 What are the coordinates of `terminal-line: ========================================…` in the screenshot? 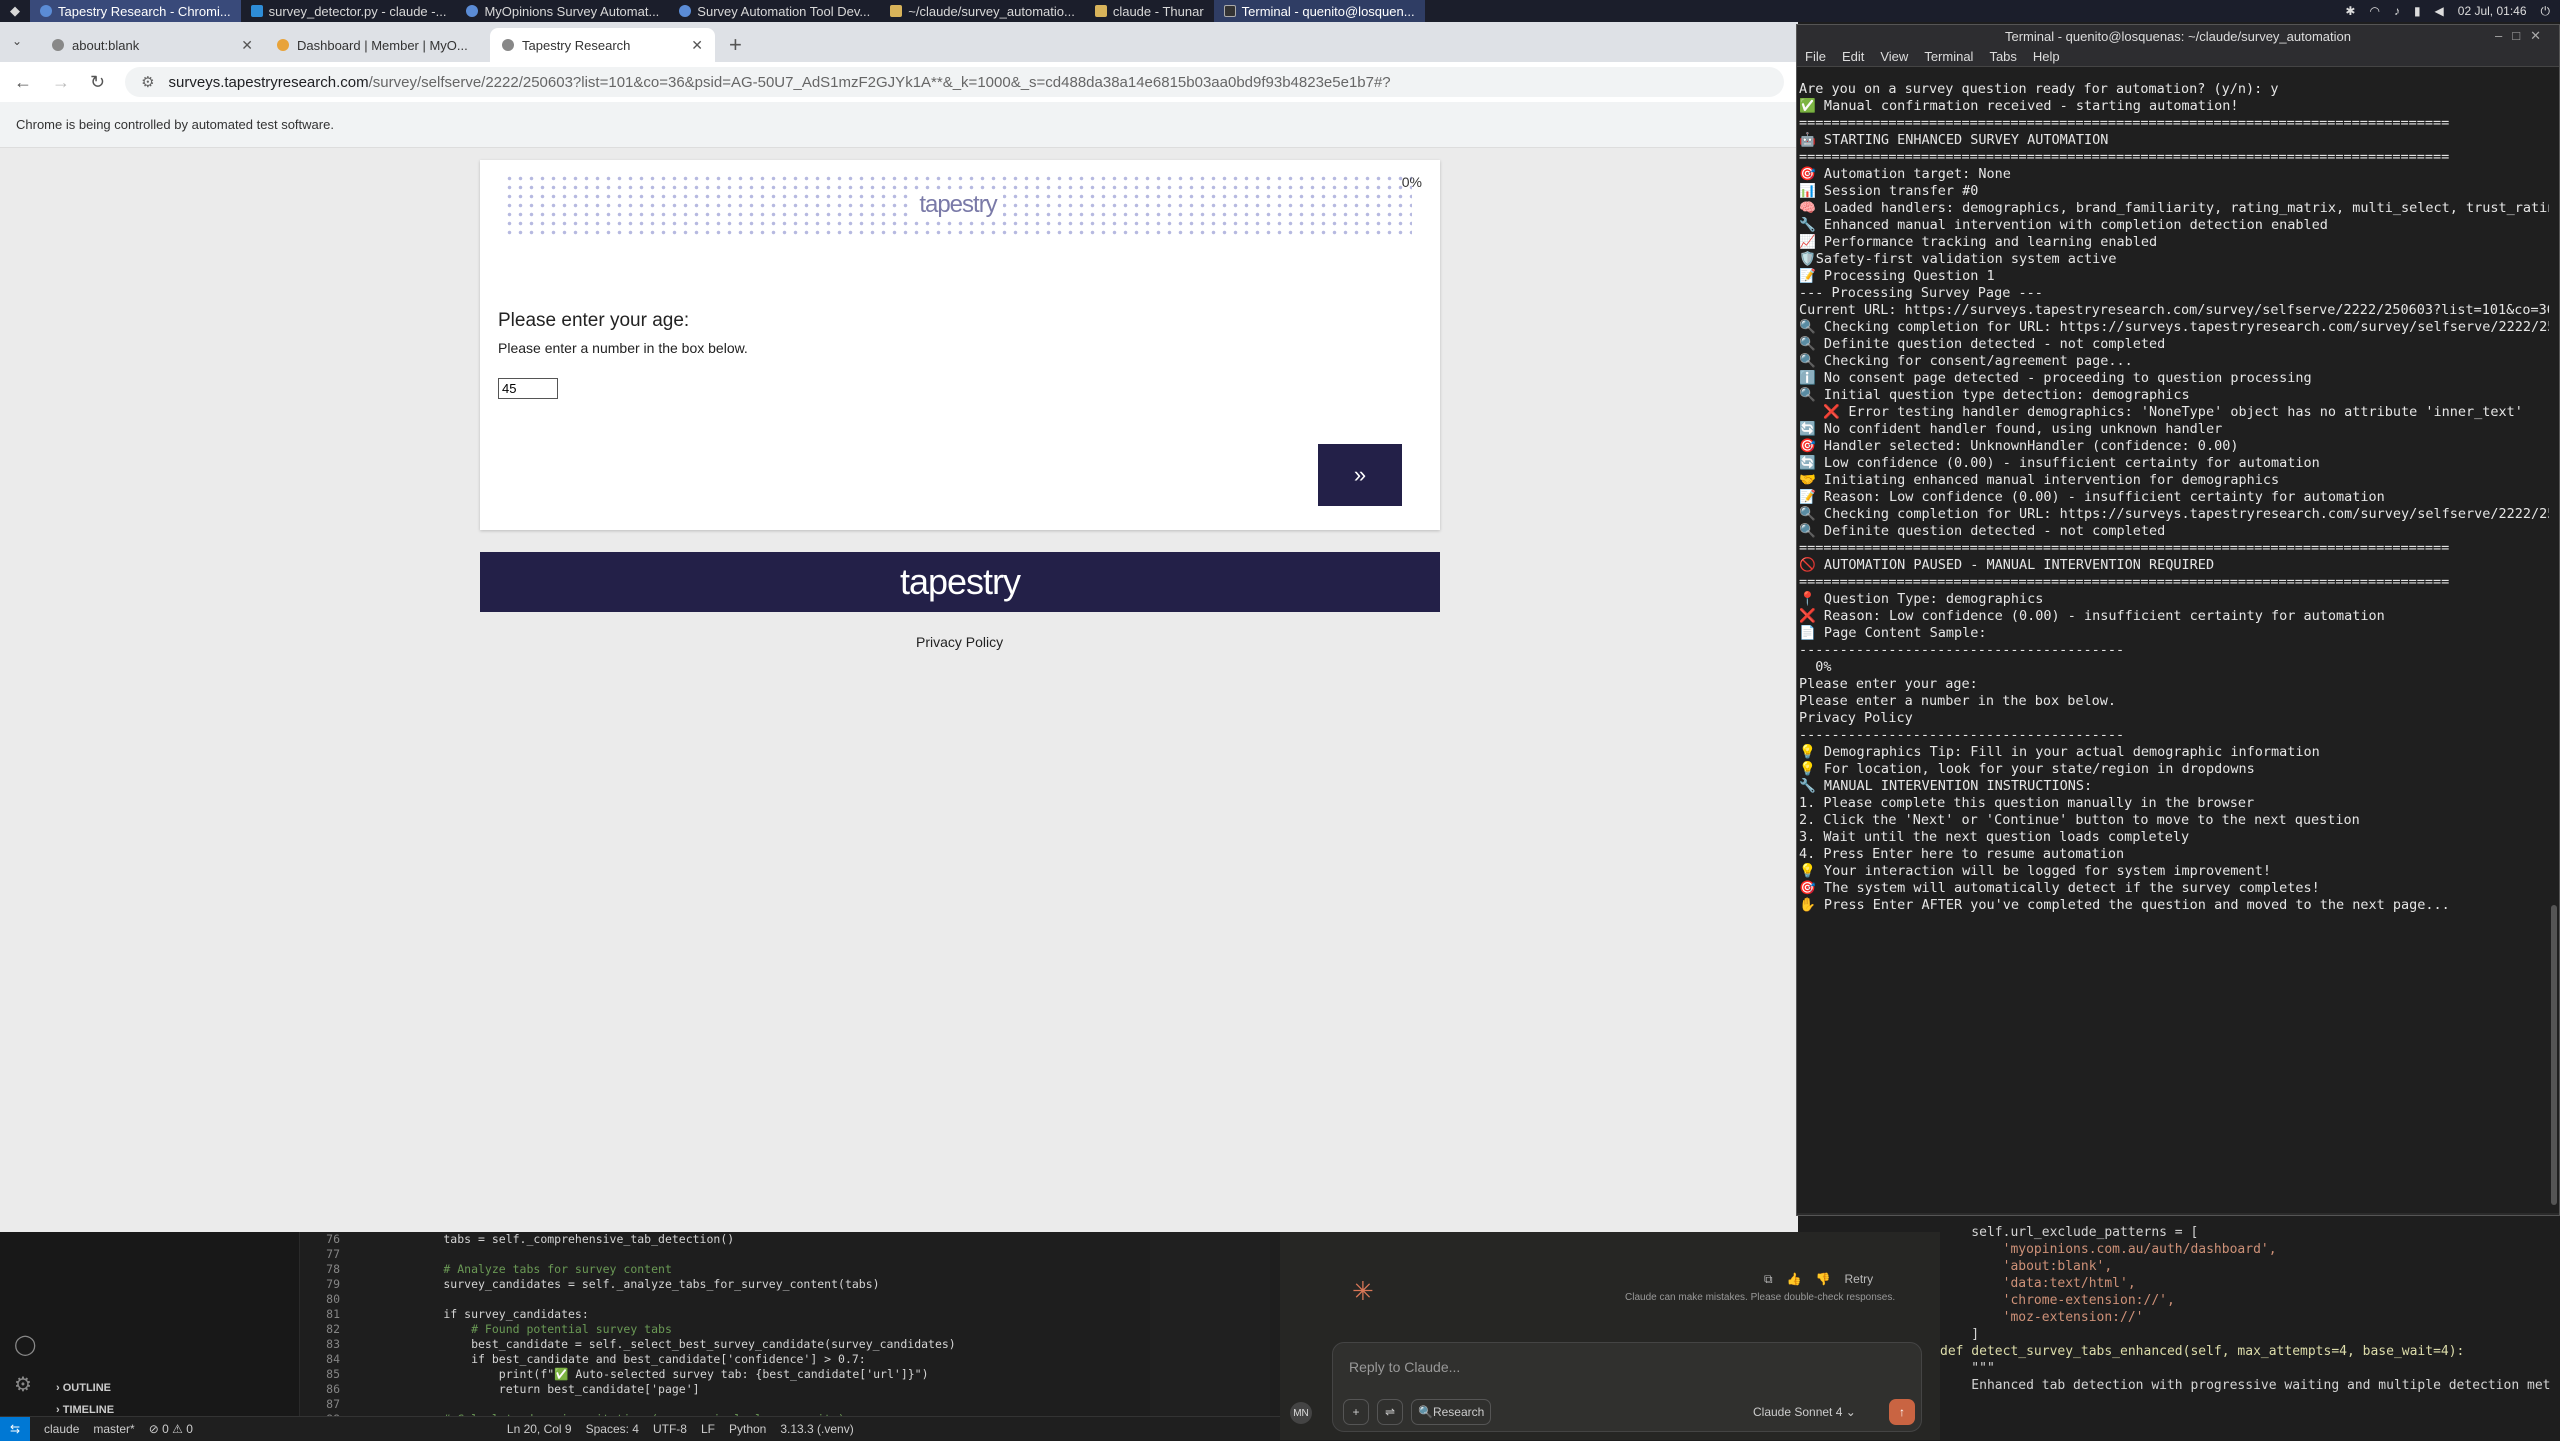 It's located at (2124, 123).